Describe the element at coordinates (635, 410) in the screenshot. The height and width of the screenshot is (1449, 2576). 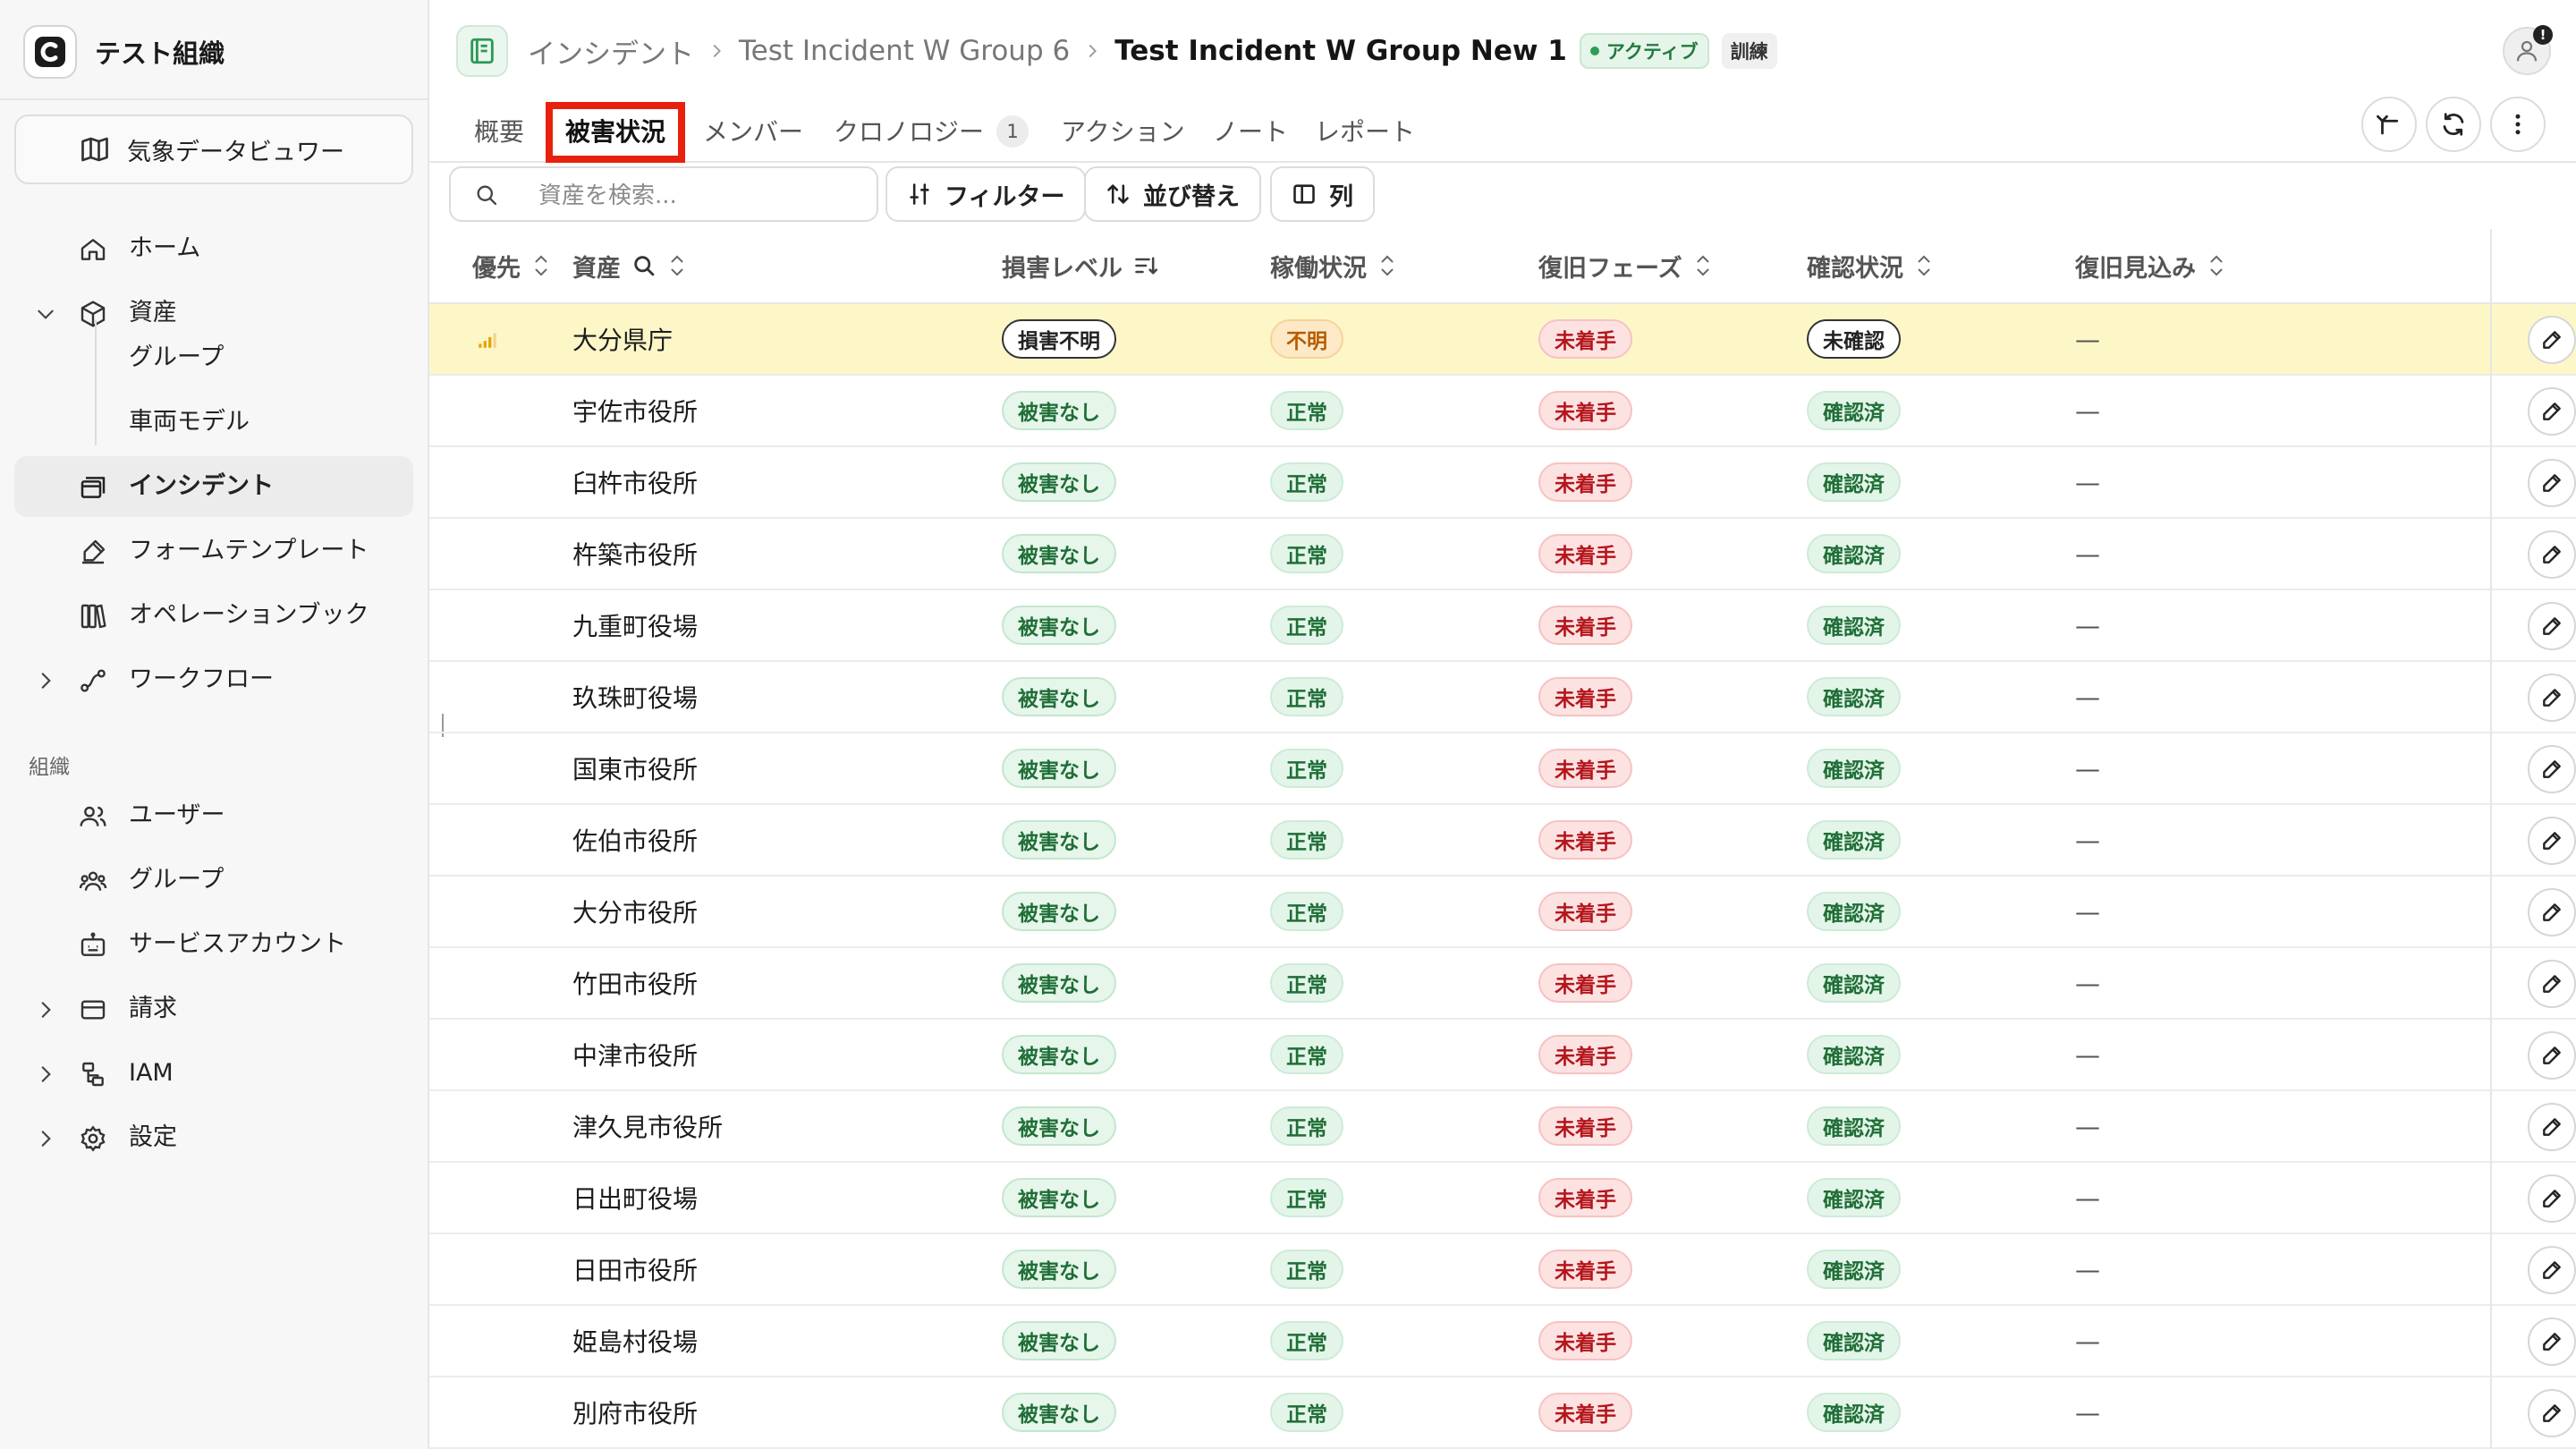
I see `asset-name: 宇佐市役所` at that location.